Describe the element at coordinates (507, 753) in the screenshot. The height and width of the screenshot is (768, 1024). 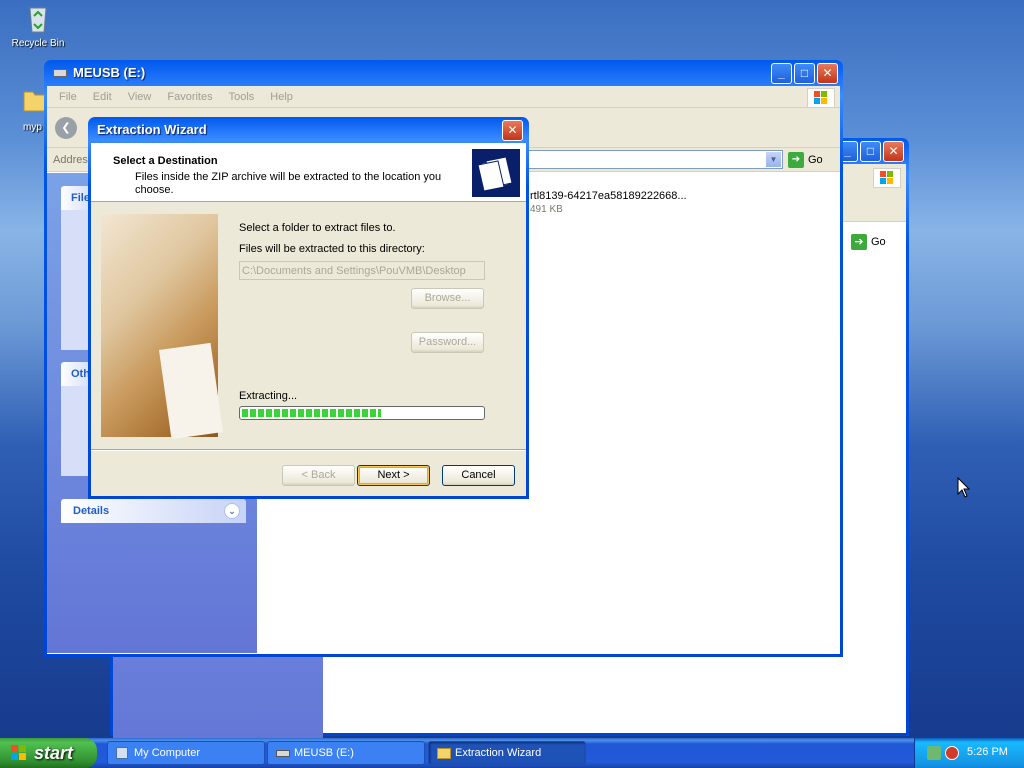
I see `task-extraction-wizard: Extraction Wizard` at that location.